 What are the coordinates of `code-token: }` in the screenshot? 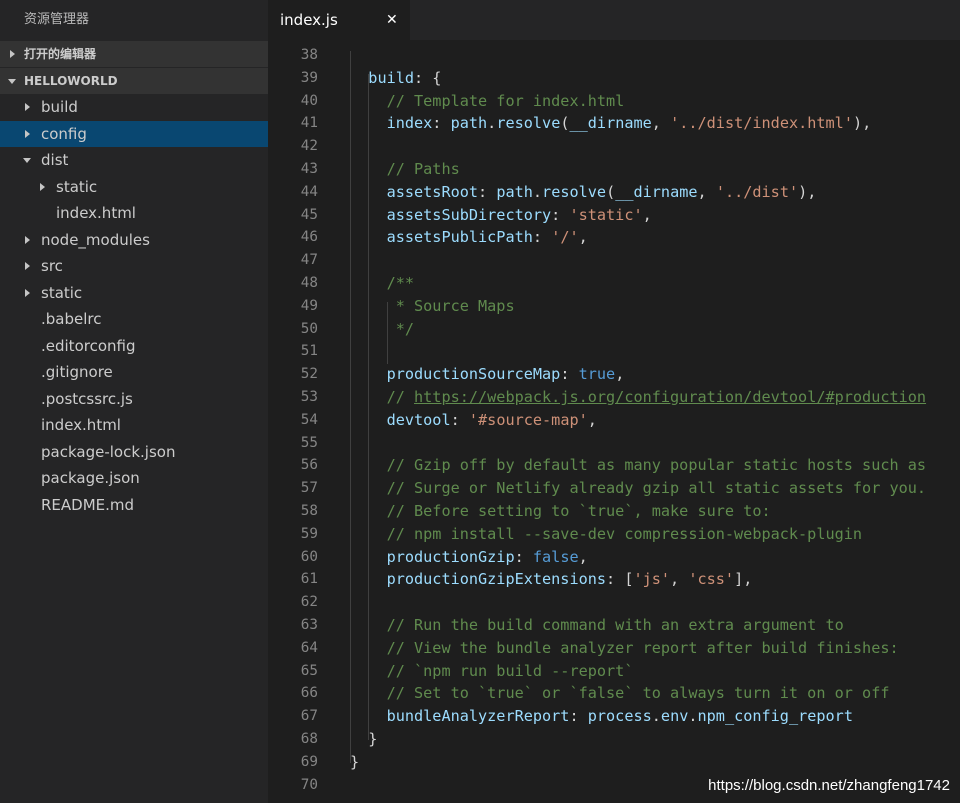 It's located at (373, 739).